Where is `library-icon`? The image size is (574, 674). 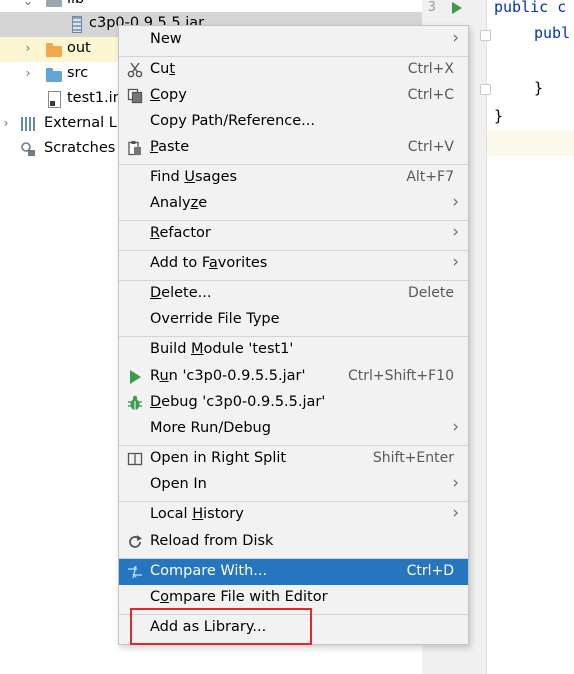
library-icon is located at coordinates (29, 124).